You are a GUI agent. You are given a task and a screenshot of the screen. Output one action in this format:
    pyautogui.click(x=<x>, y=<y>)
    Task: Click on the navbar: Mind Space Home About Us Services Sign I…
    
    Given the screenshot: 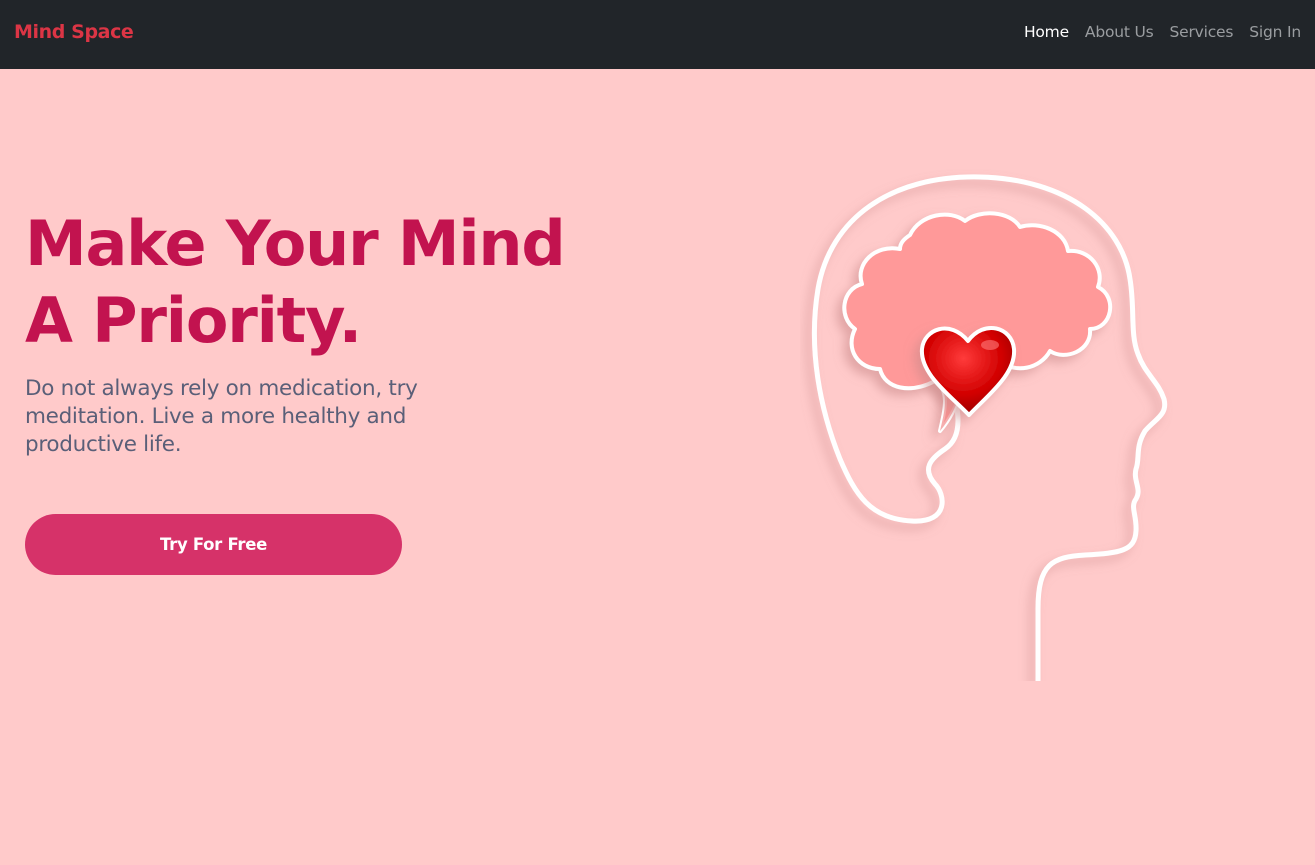 What is the action you would take?
    pyautogui.click(x=657, y=34)
    